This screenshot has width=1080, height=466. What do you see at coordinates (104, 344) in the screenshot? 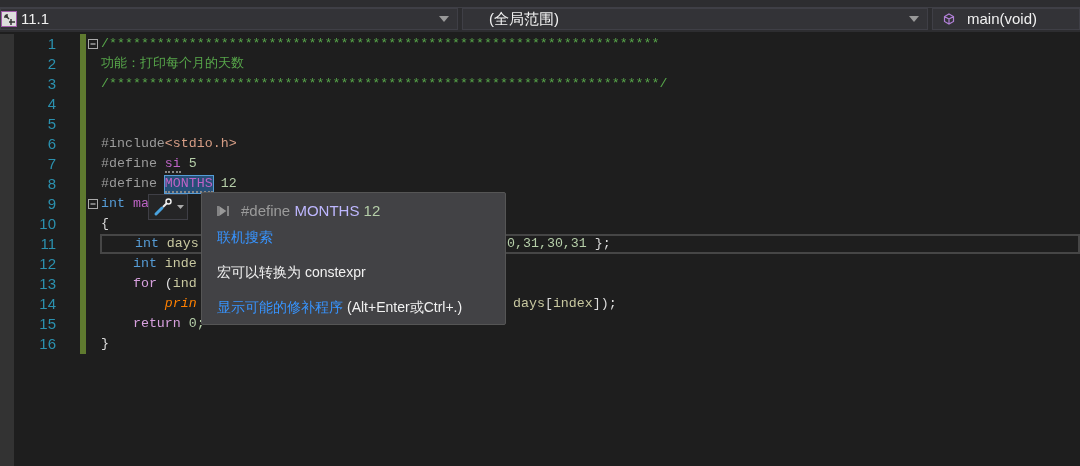
I see `code-line: }` at bounding box center [104, 344].